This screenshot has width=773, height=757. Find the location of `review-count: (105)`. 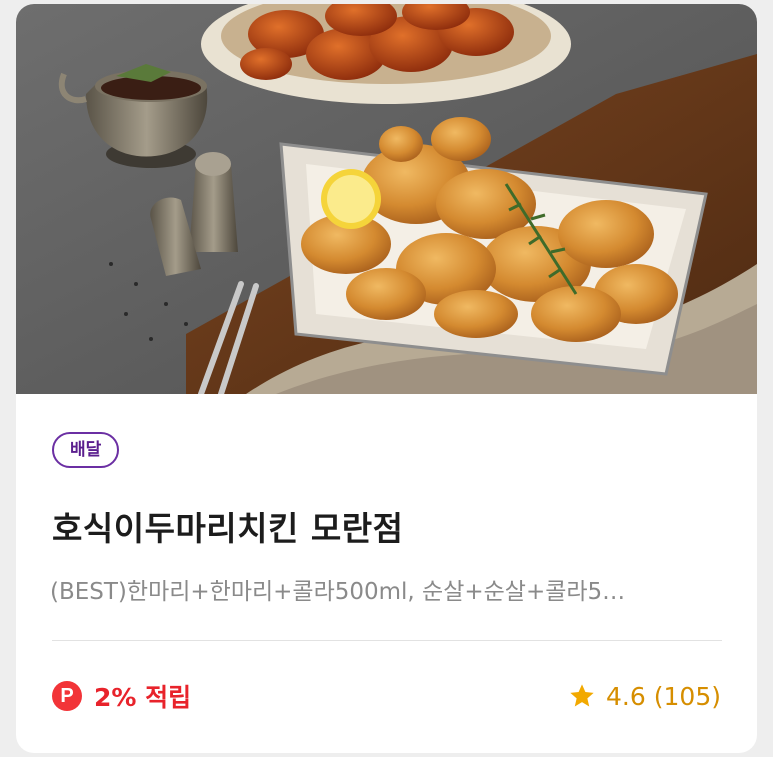

review-count: (105) is located at coordinates (687, 696).